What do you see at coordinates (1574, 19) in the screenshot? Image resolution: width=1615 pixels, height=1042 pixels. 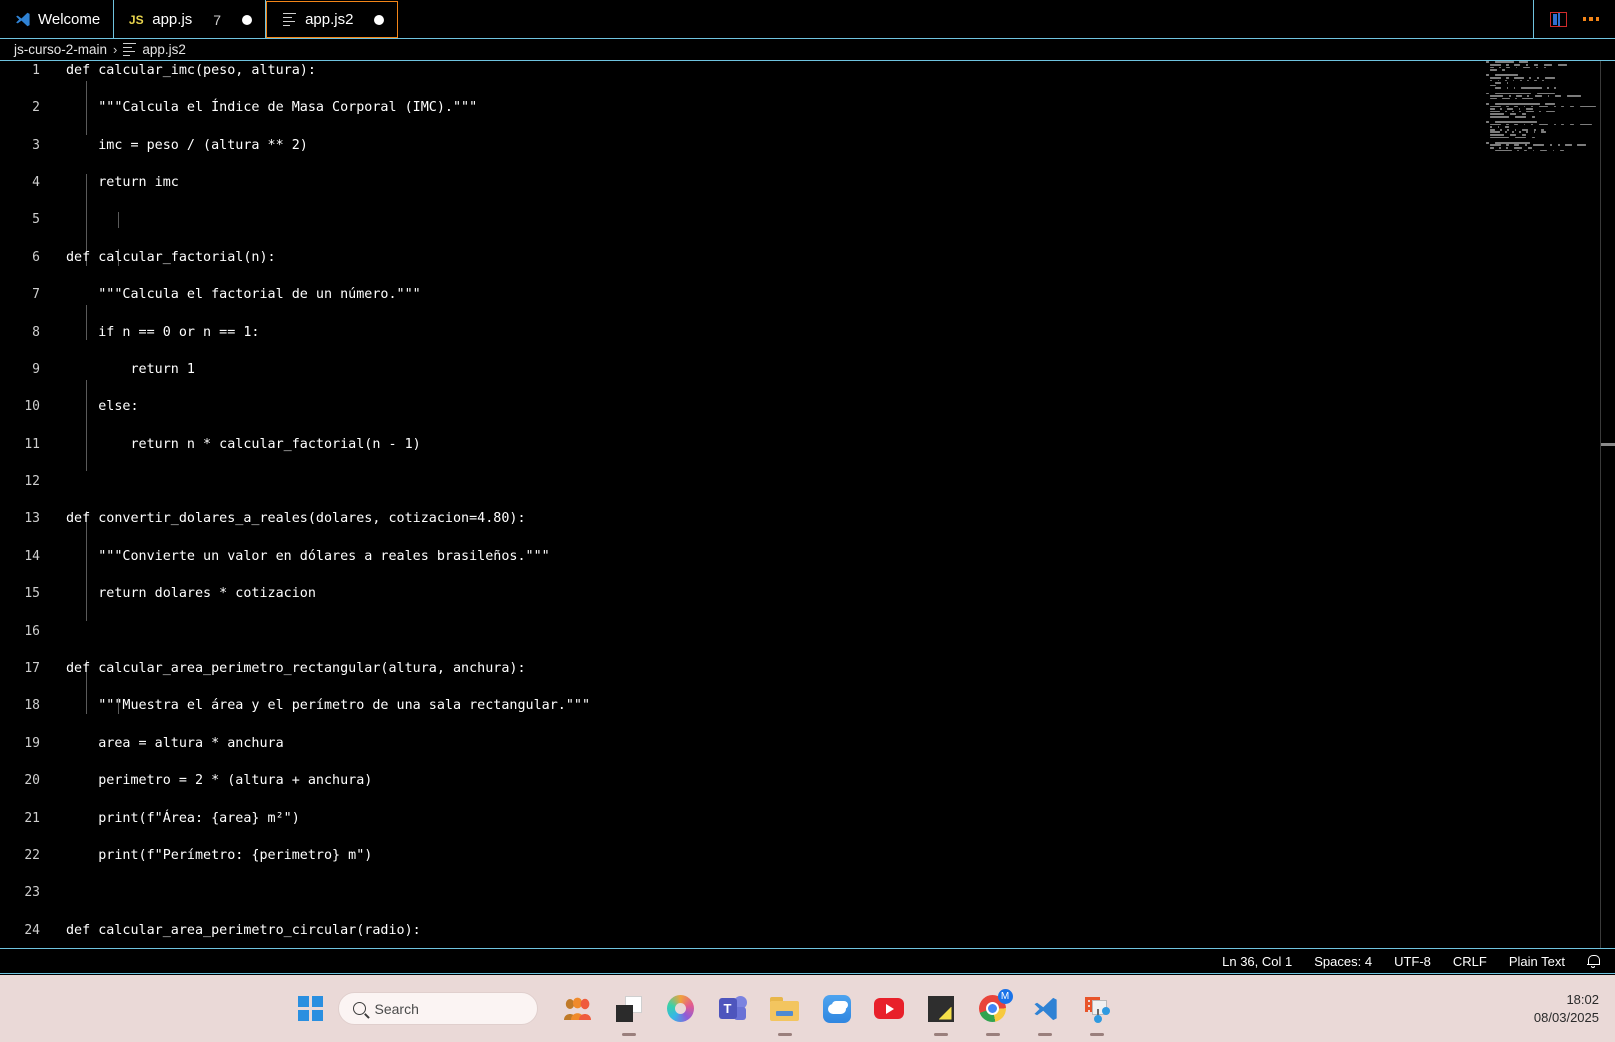 I see `editor-actions` at bounding box center [1574, 19].